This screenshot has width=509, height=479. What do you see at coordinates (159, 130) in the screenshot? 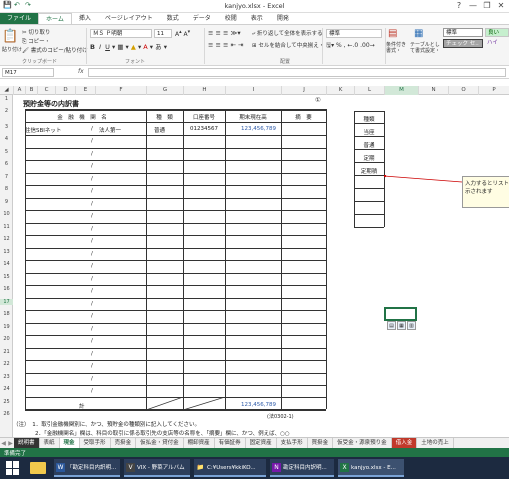
I see `type-cell: 普通` at bounding box center [159, 130].